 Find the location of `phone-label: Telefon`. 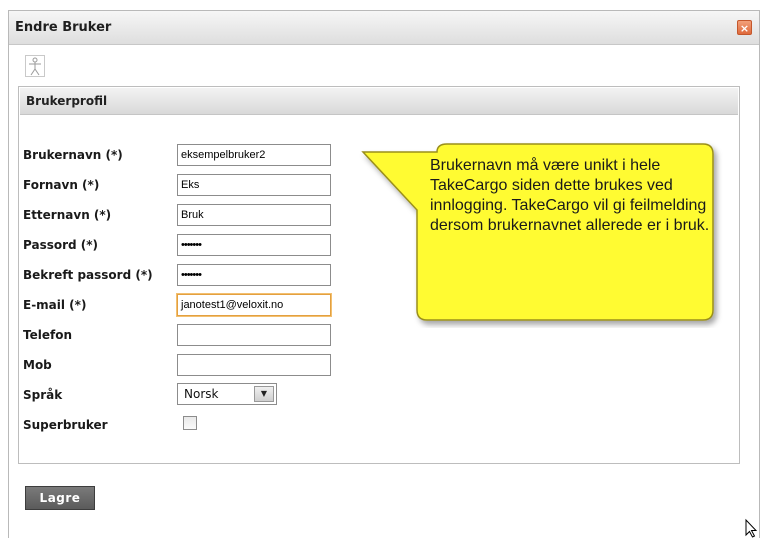

phone-label: Telefon is located at coordinates (47, 335).